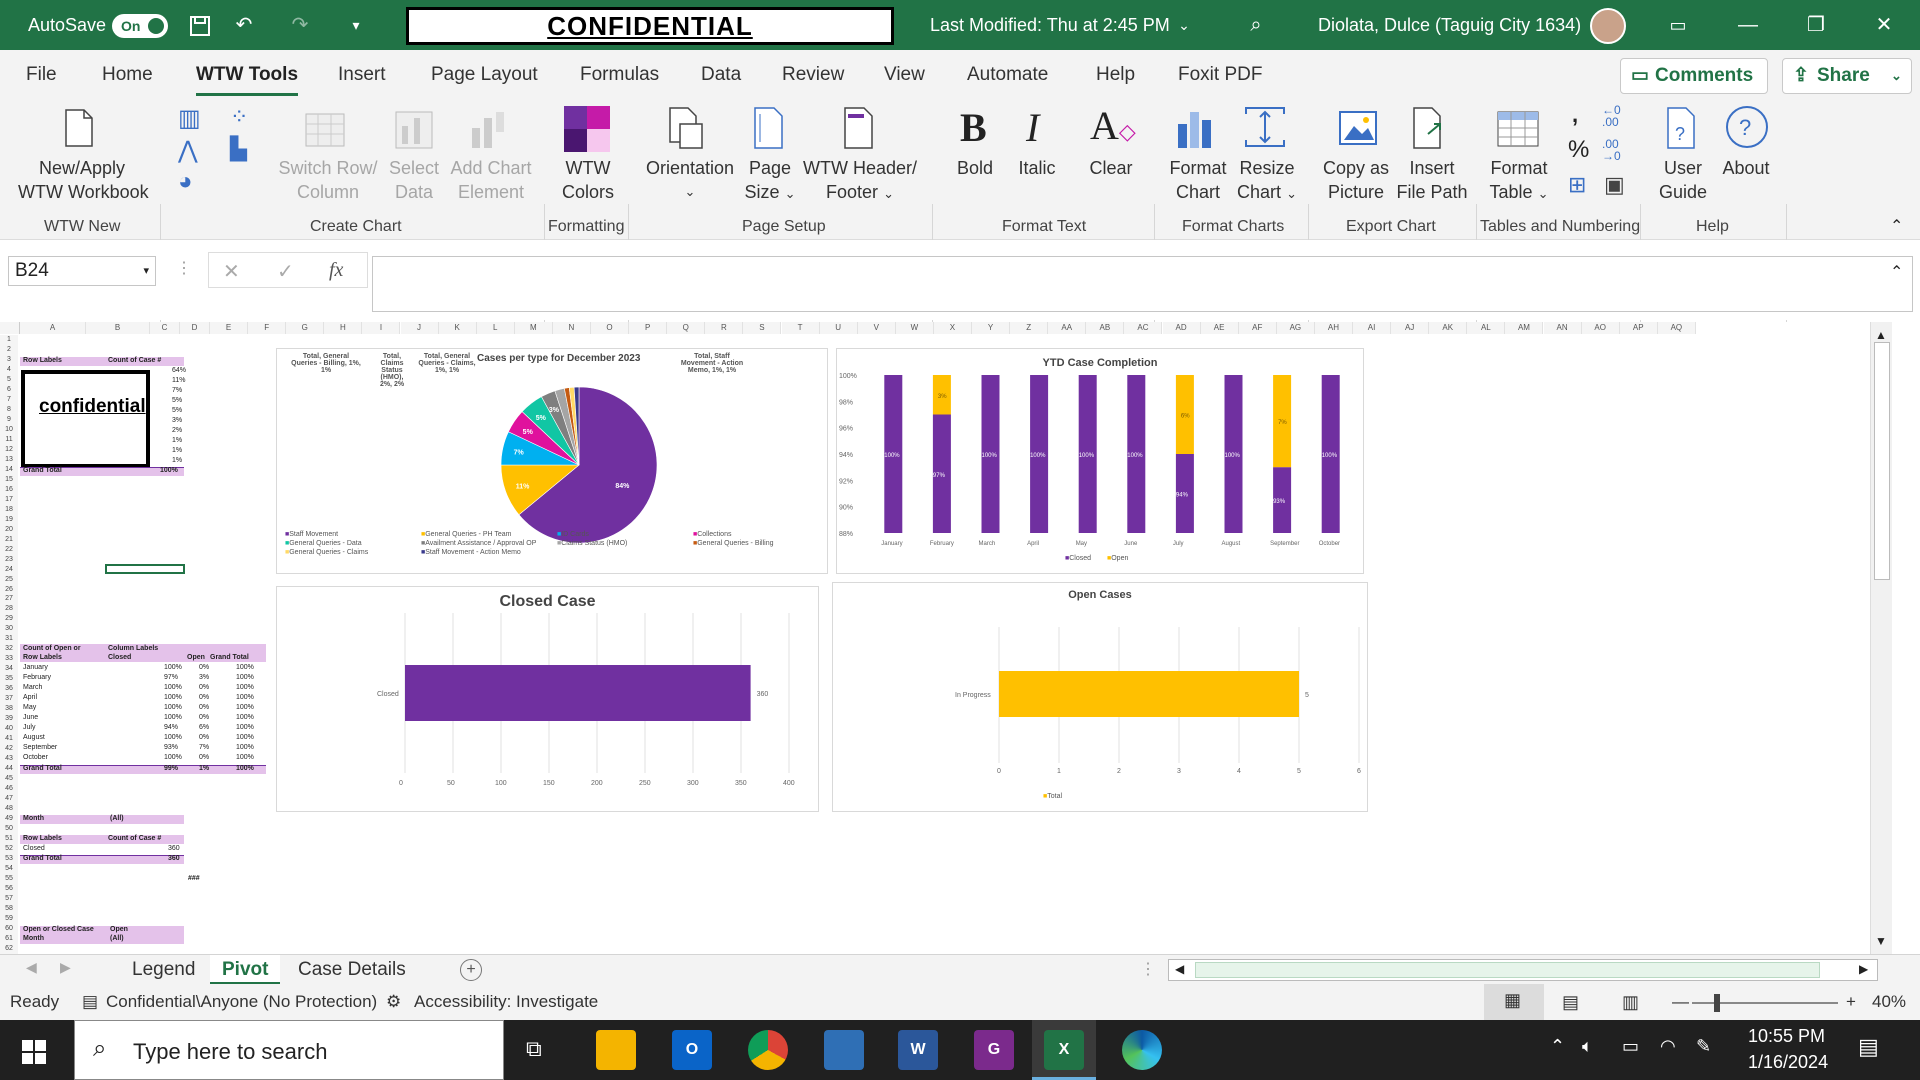  Describe the element at coordinates (975, 168) in the screenshot. I see `bold-button: Bold` at that location.